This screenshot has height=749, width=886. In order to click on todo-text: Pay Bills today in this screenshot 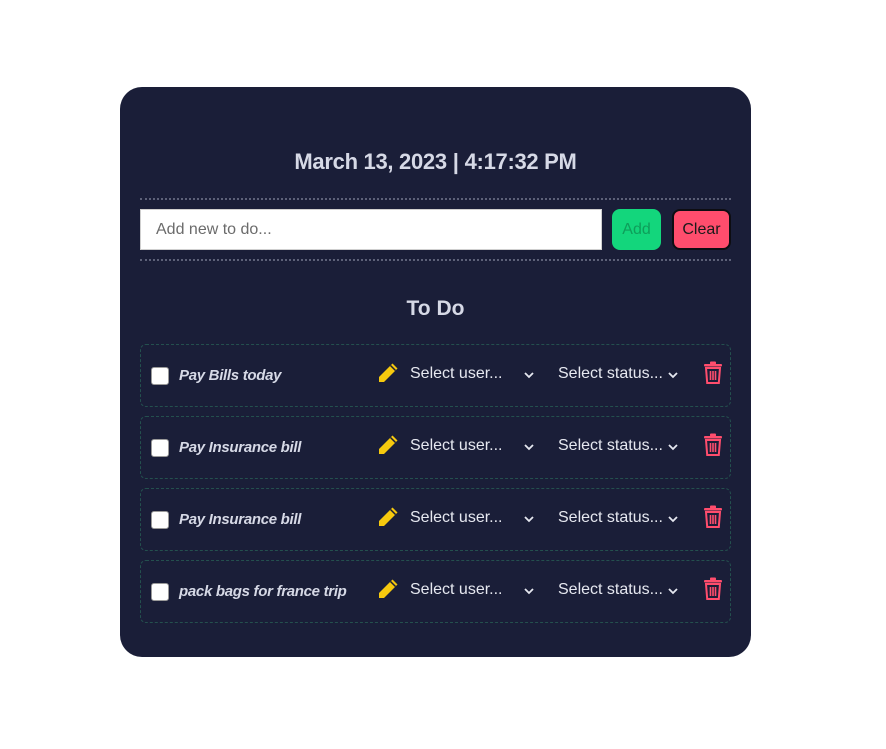, I will do `click(230, 375)`.